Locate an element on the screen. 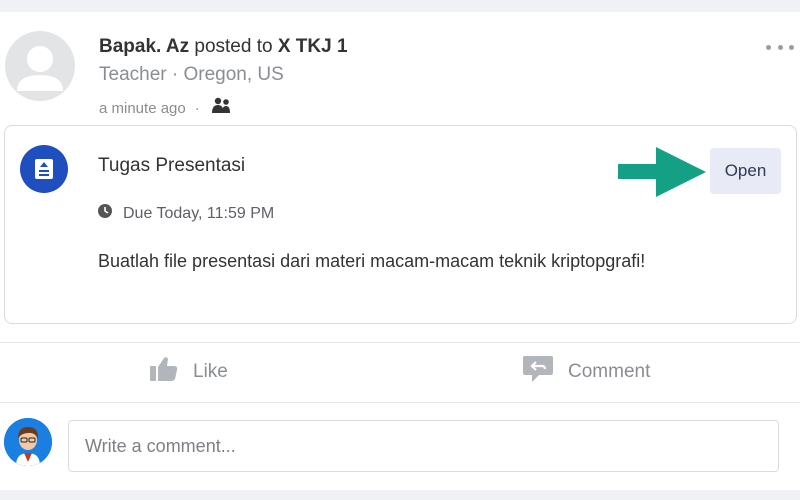 This screenshot has height=500, width=800. like-button: Like is located at coordinates (188, 372).